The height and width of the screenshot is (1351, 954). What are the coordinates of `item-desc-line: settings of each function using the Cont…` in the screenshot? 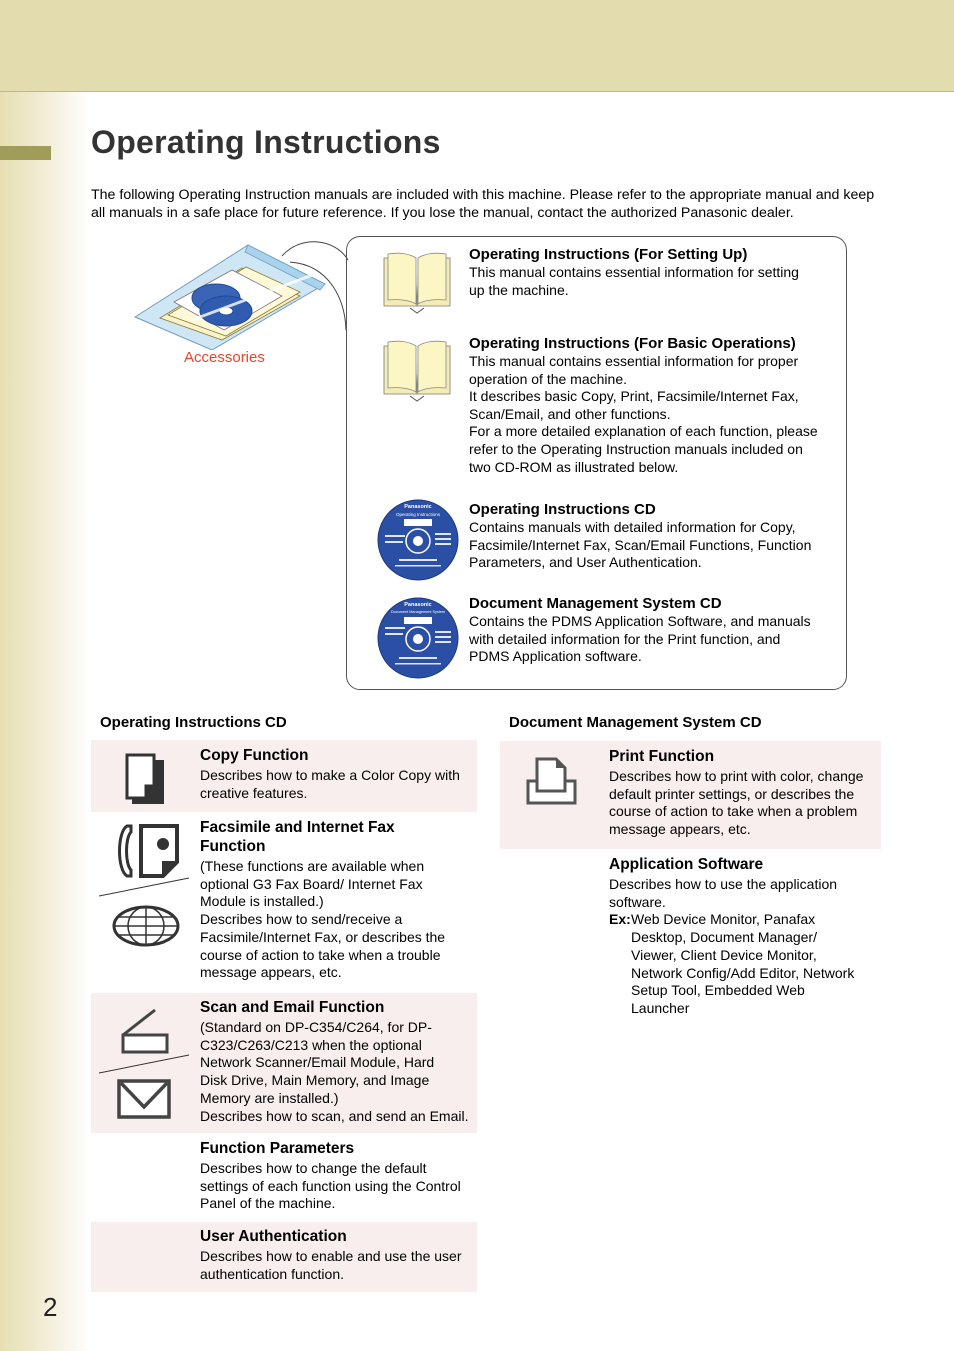 It's located at (330, 1185).